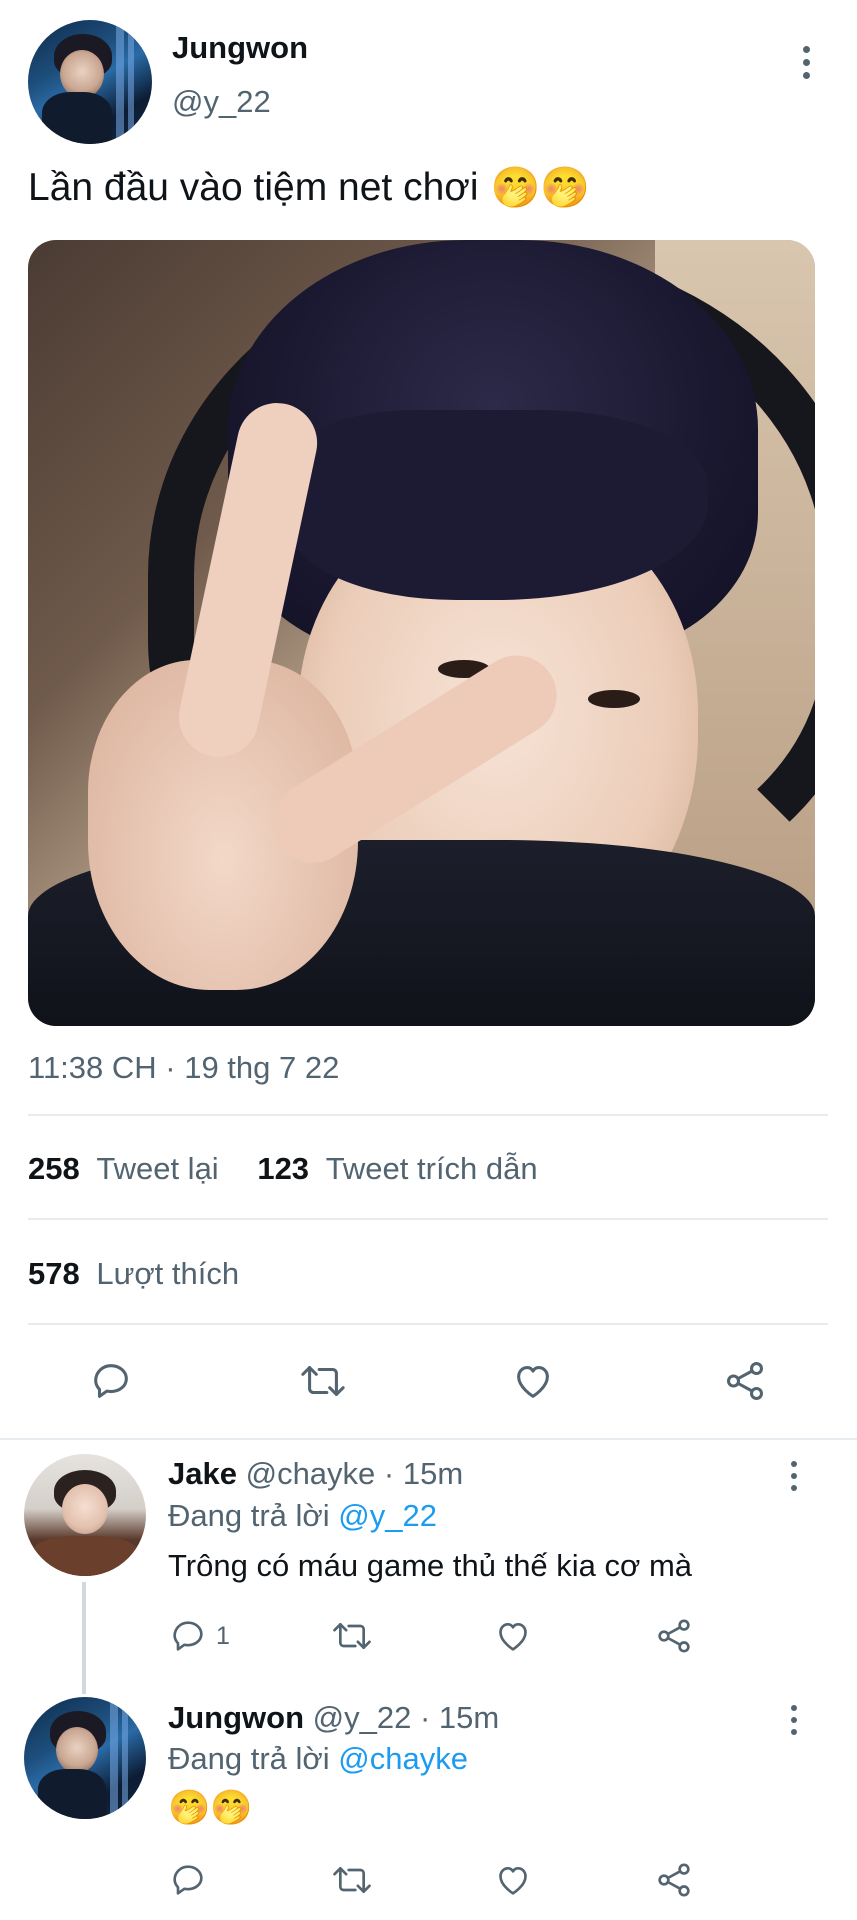  Describe the element at coordinates (311, 1473) in the screenshot. I see `reply-author-handle: @chayke` at that location.